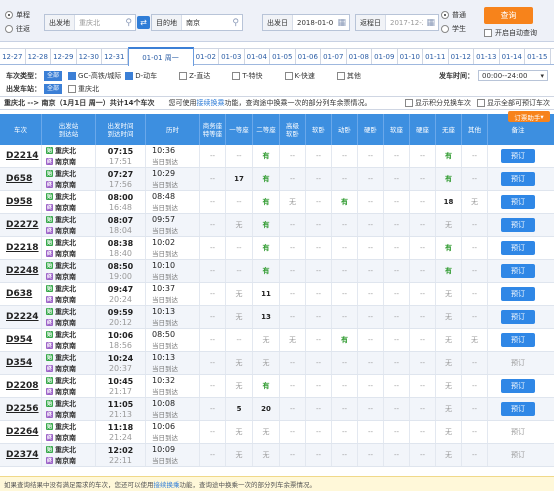 The image size is (554, 491). I want to click on date-tab: 12-31, so click(115, 56).